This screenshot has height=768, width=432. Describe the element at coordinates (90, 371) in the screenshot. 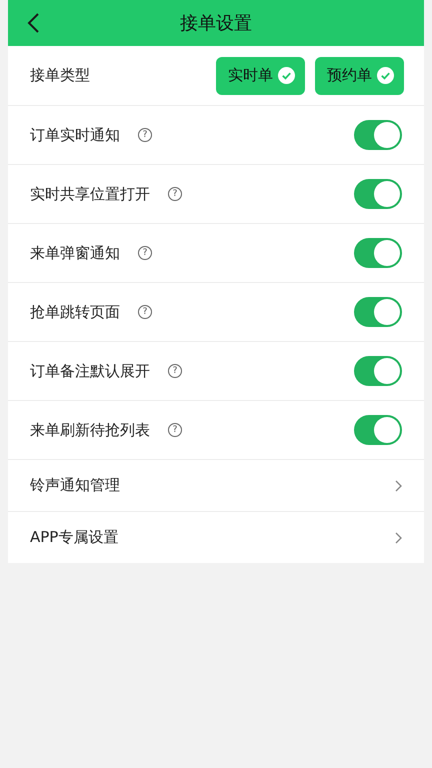

I see `setting-label: 订单备注默认展开` at that location.